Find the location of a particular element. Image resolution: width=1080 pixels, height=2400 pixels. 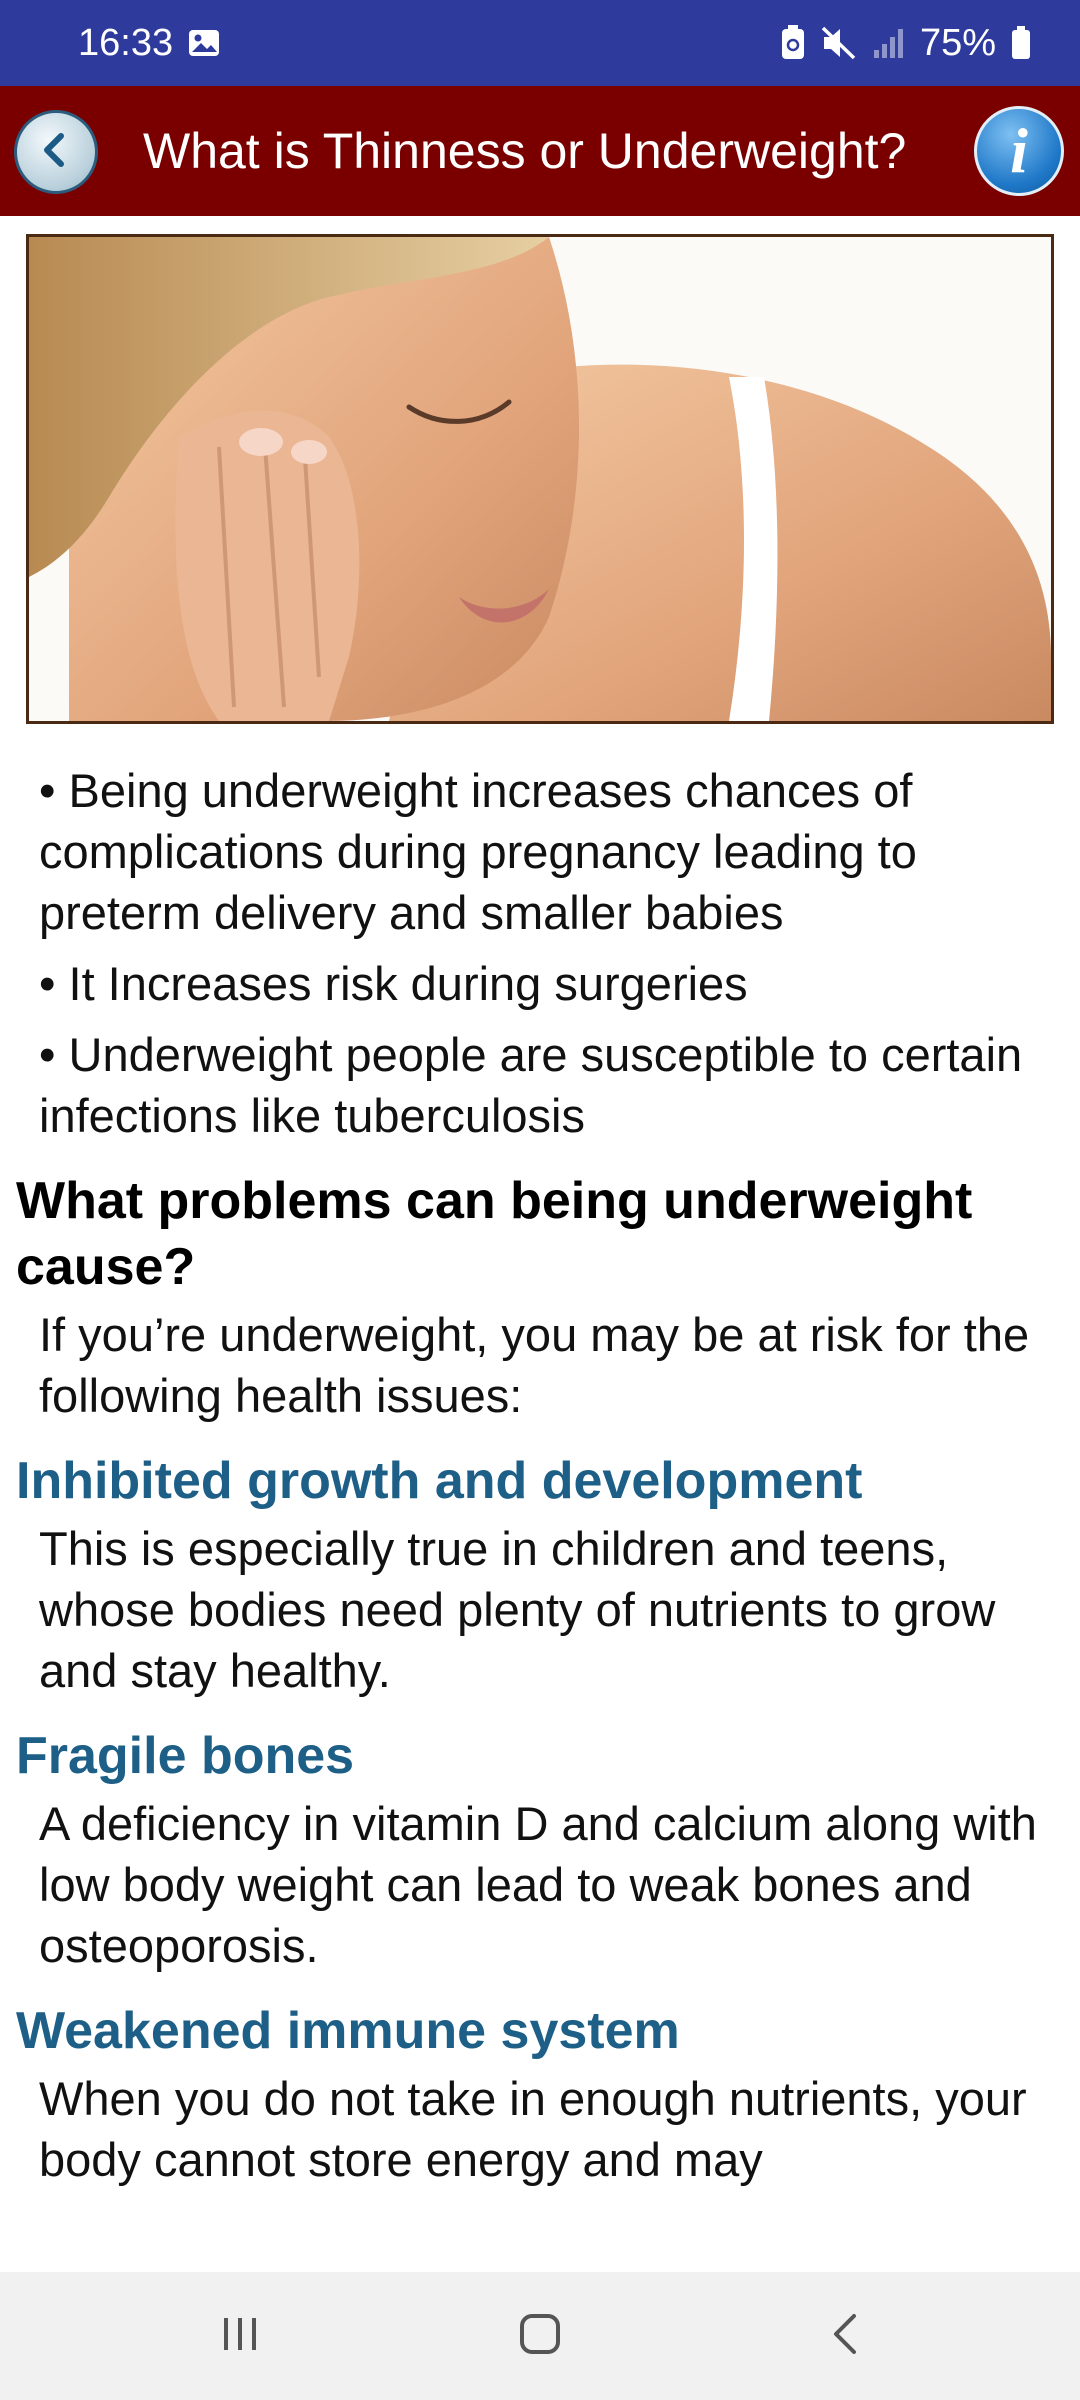

home-icon is located at coordinates (540, 2336).